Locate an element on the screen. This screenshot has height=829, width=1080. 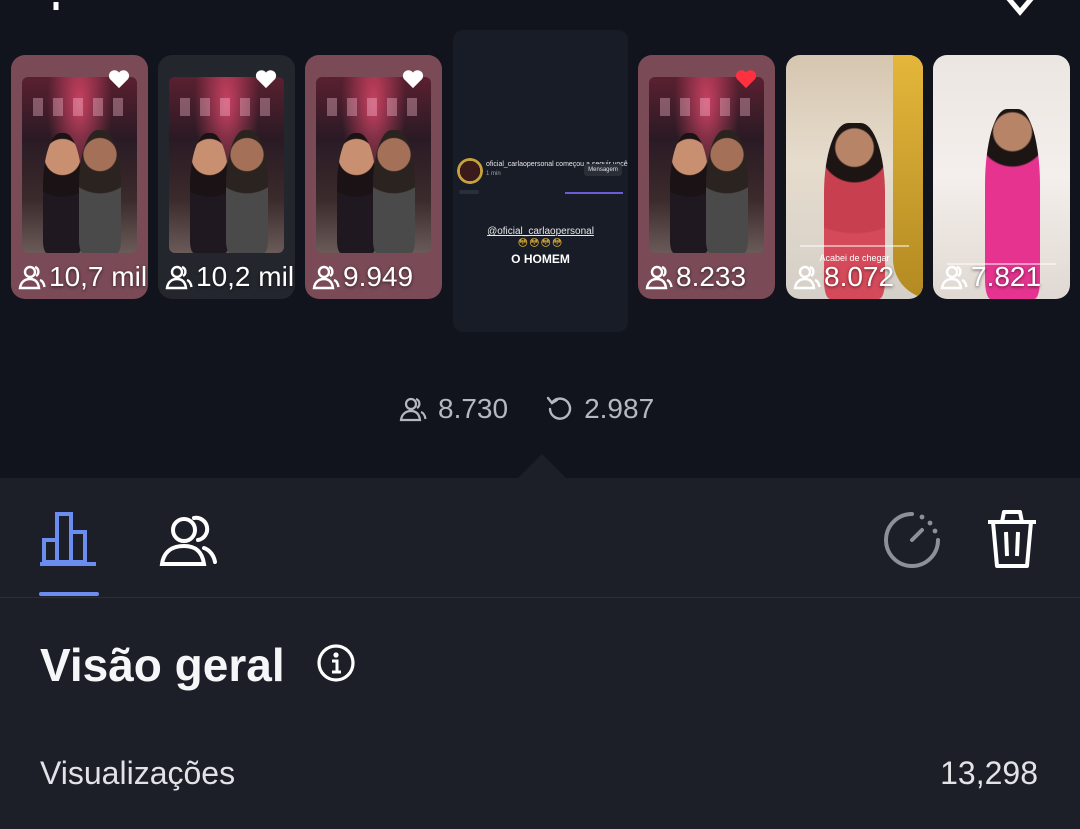
story-thumbnail: Acabei de chegar 8.072 is located at coordinates (854, 177).